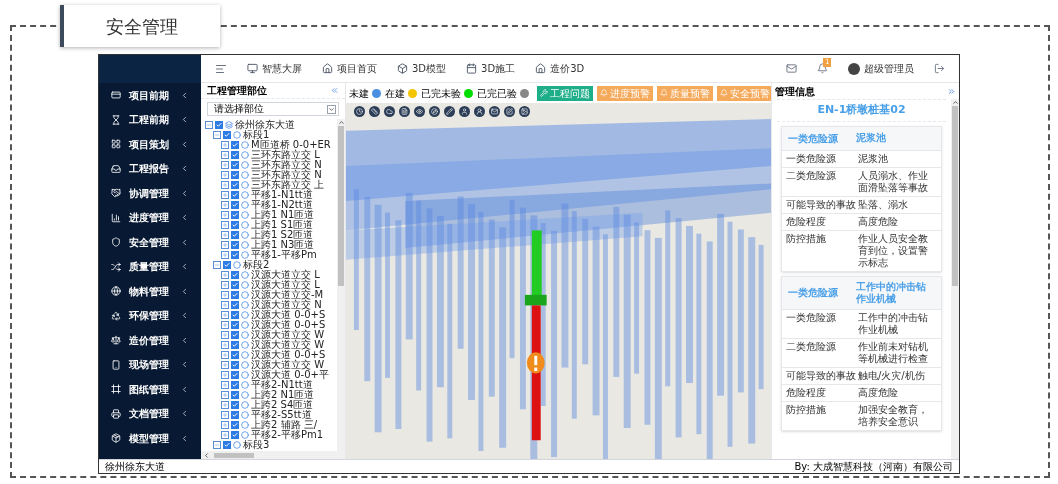  I want to click on sidebar-item: 造价管理, so click(150, 340).